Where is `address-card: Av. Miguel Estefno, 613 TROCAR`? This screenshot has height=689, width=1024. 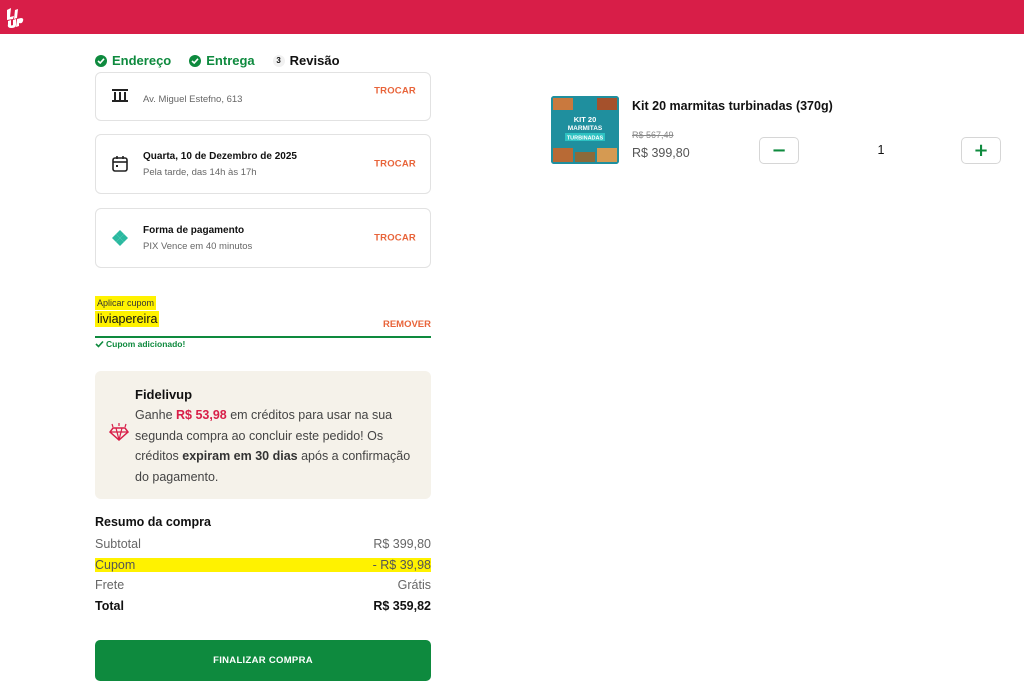
address-card: Av. Miguel Estefno, 613 TROCAR is located at coordinates (263, 96).